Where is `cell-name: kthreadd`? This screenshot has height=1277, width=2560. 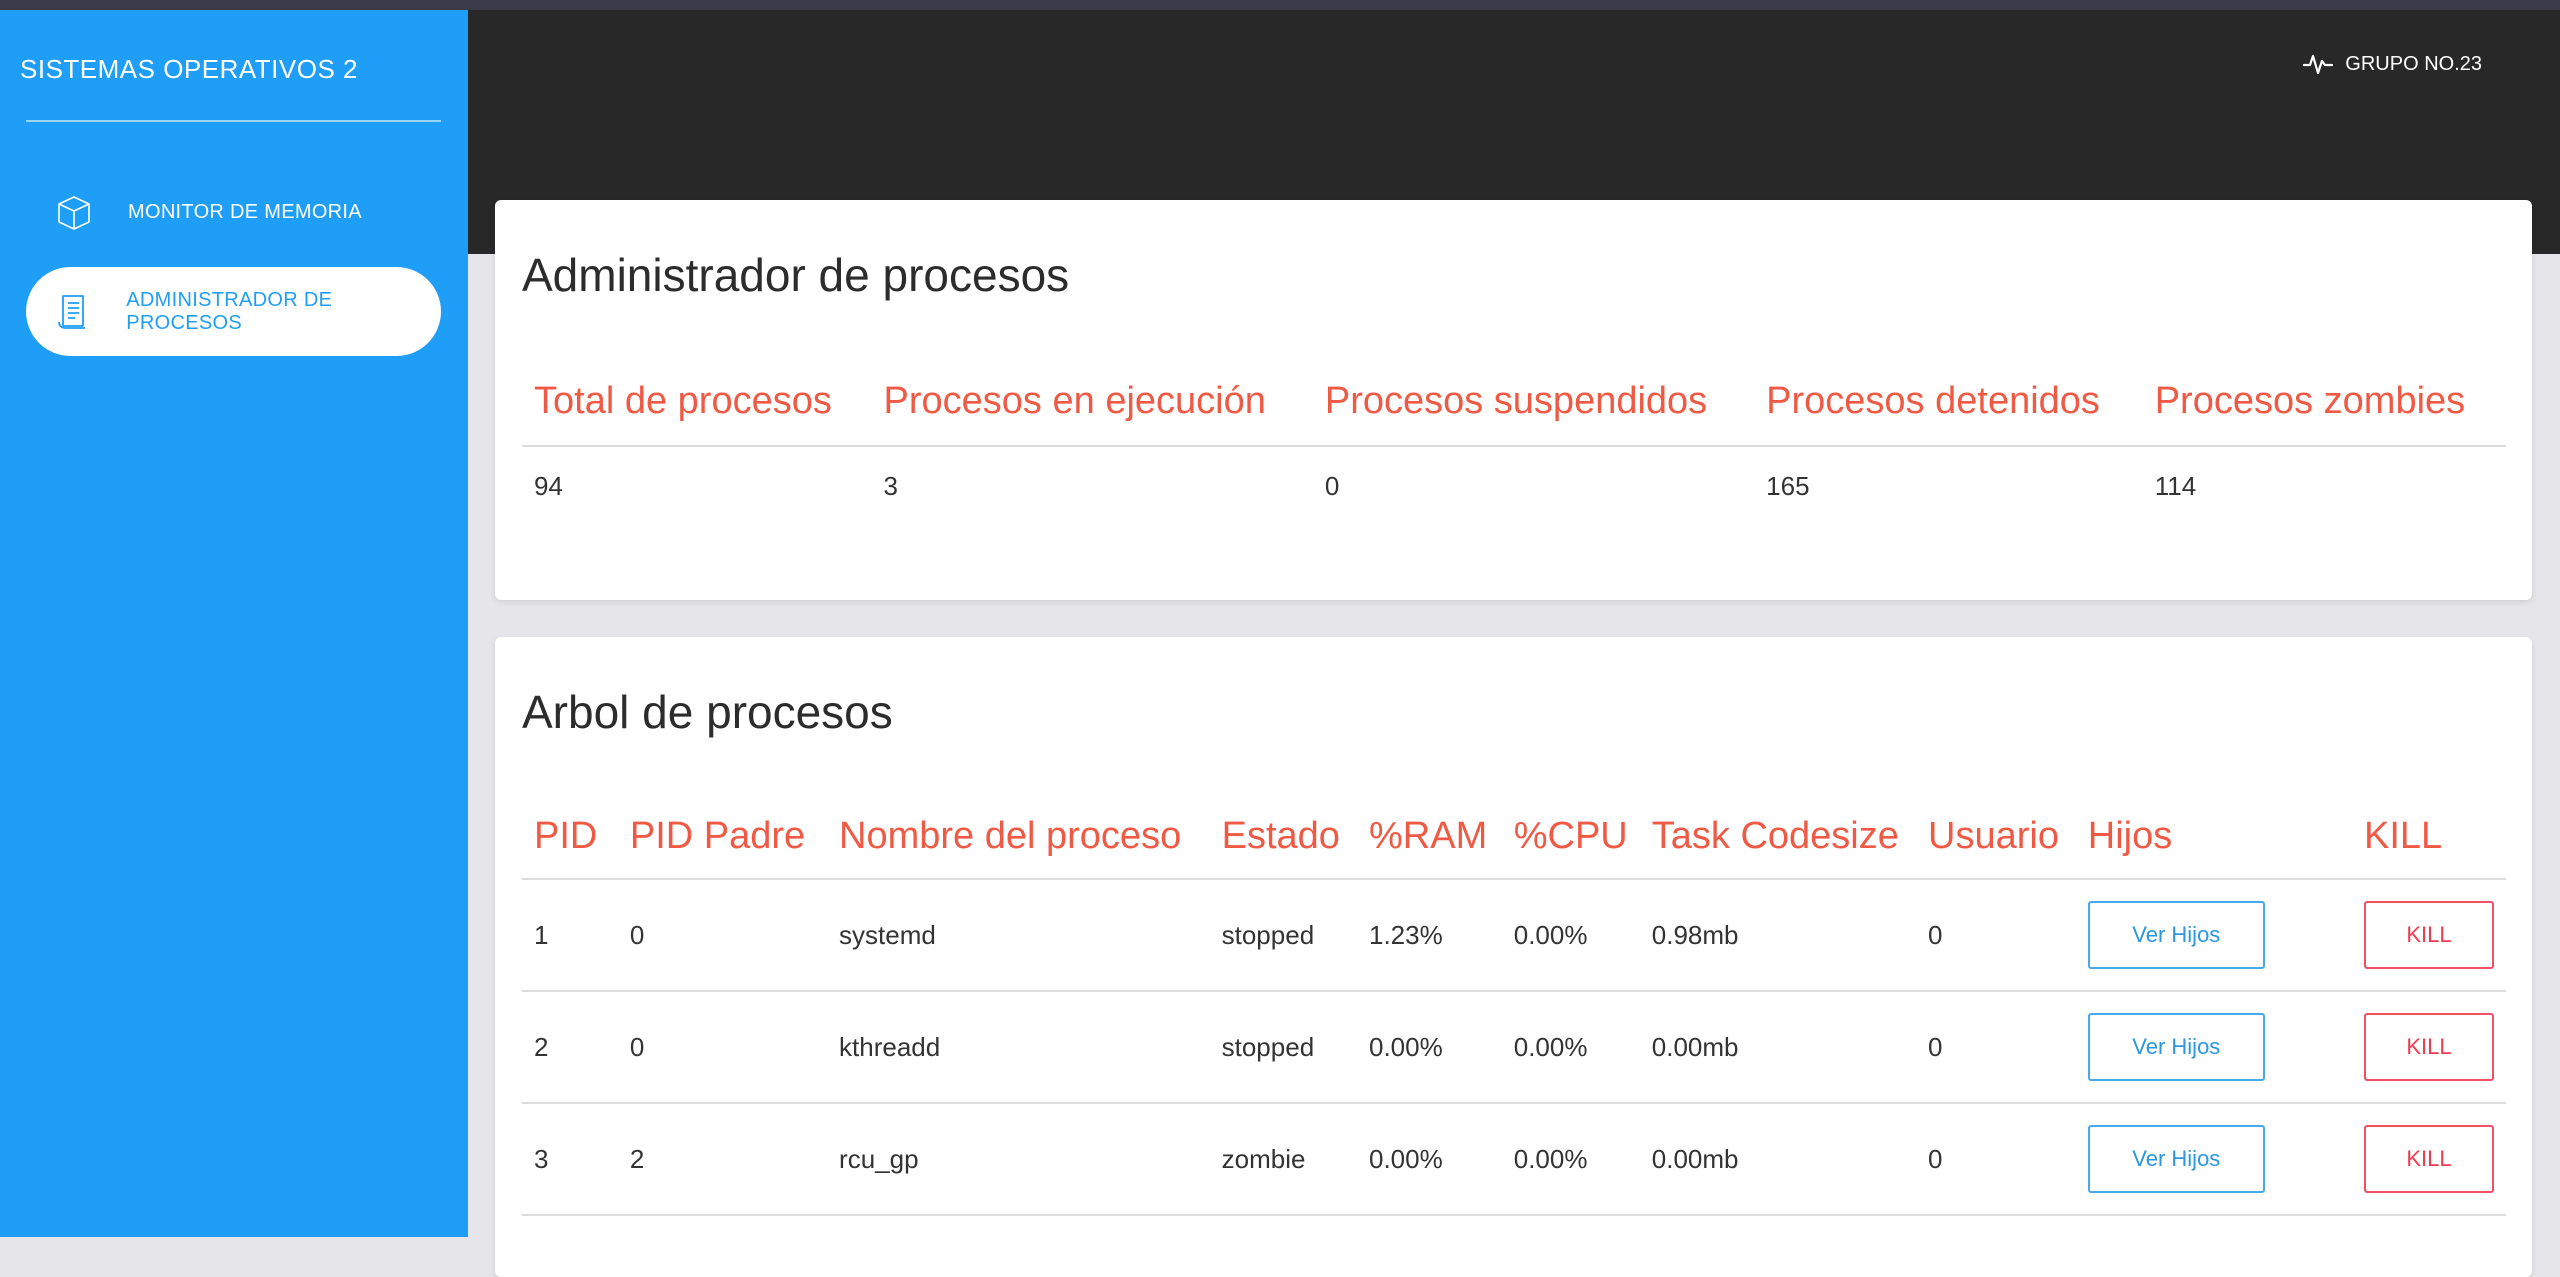
cell-name: kthreadd is located at coordinates (1018, 1047).